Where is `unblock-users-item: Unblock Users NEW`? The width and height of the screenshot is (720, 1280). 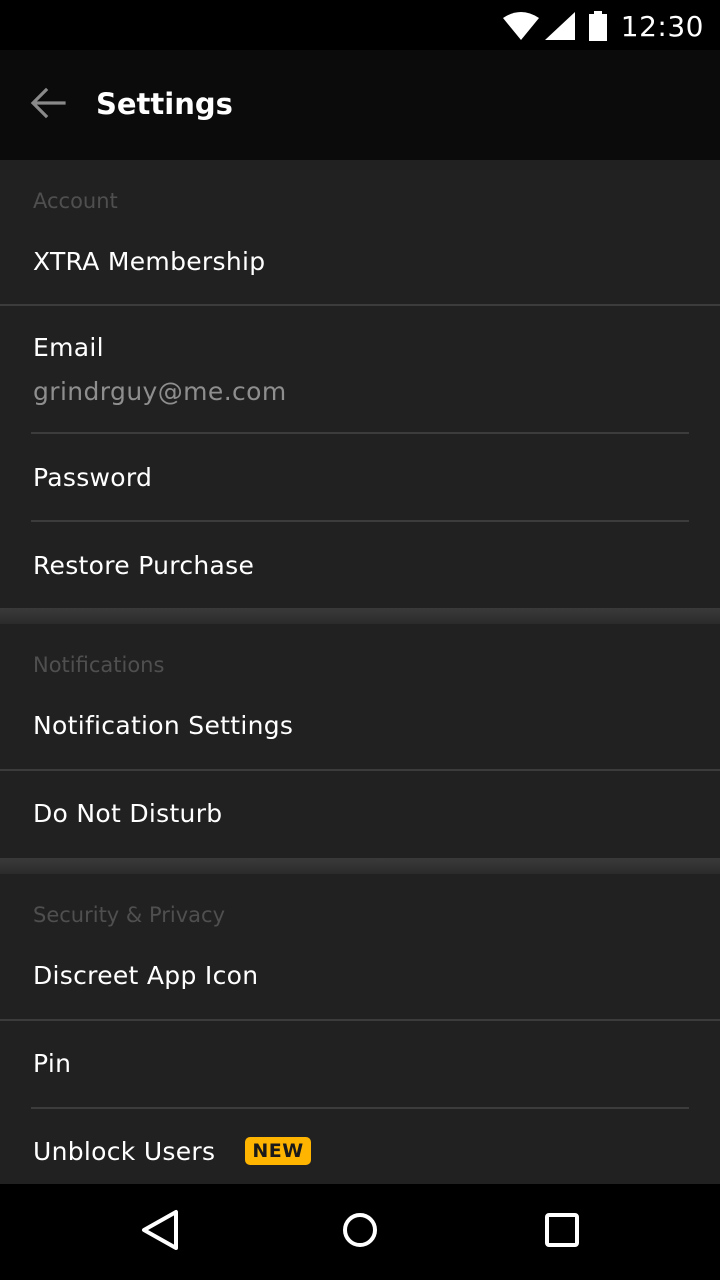
unblock-users-item: Unblock Users NEW is located at coordinates (360, 1146).